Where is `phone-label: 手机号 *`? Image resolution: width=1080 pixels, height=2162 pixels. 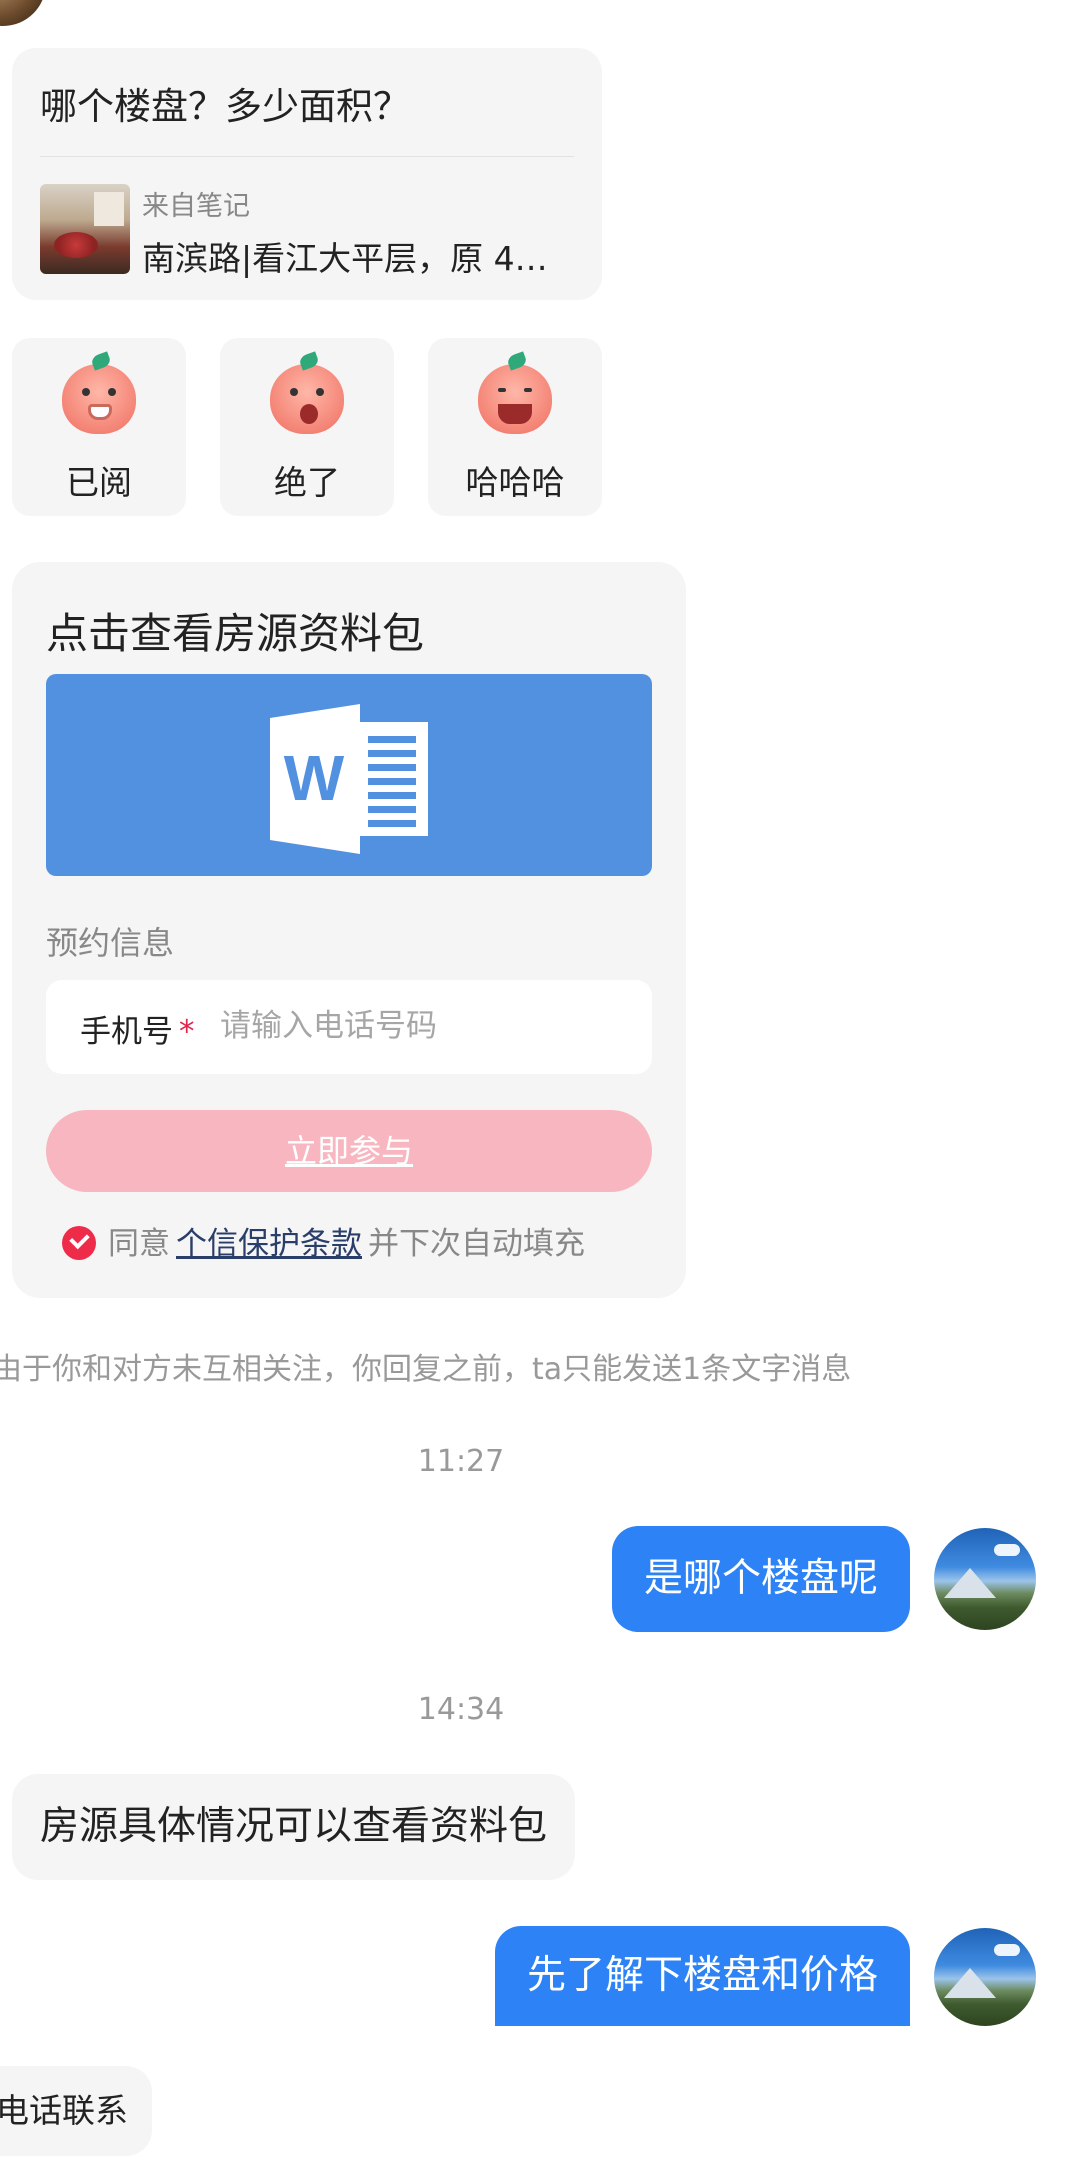
phone-label: 手机号 * is located at coordinates (137, 1028).